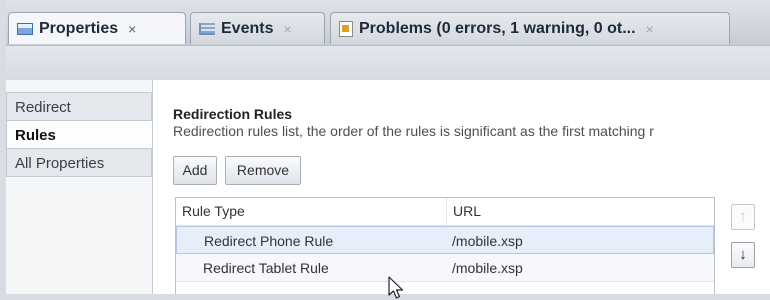 This screenshot has height=300, width=770. I want to click on events-icon, so click(207, 28).